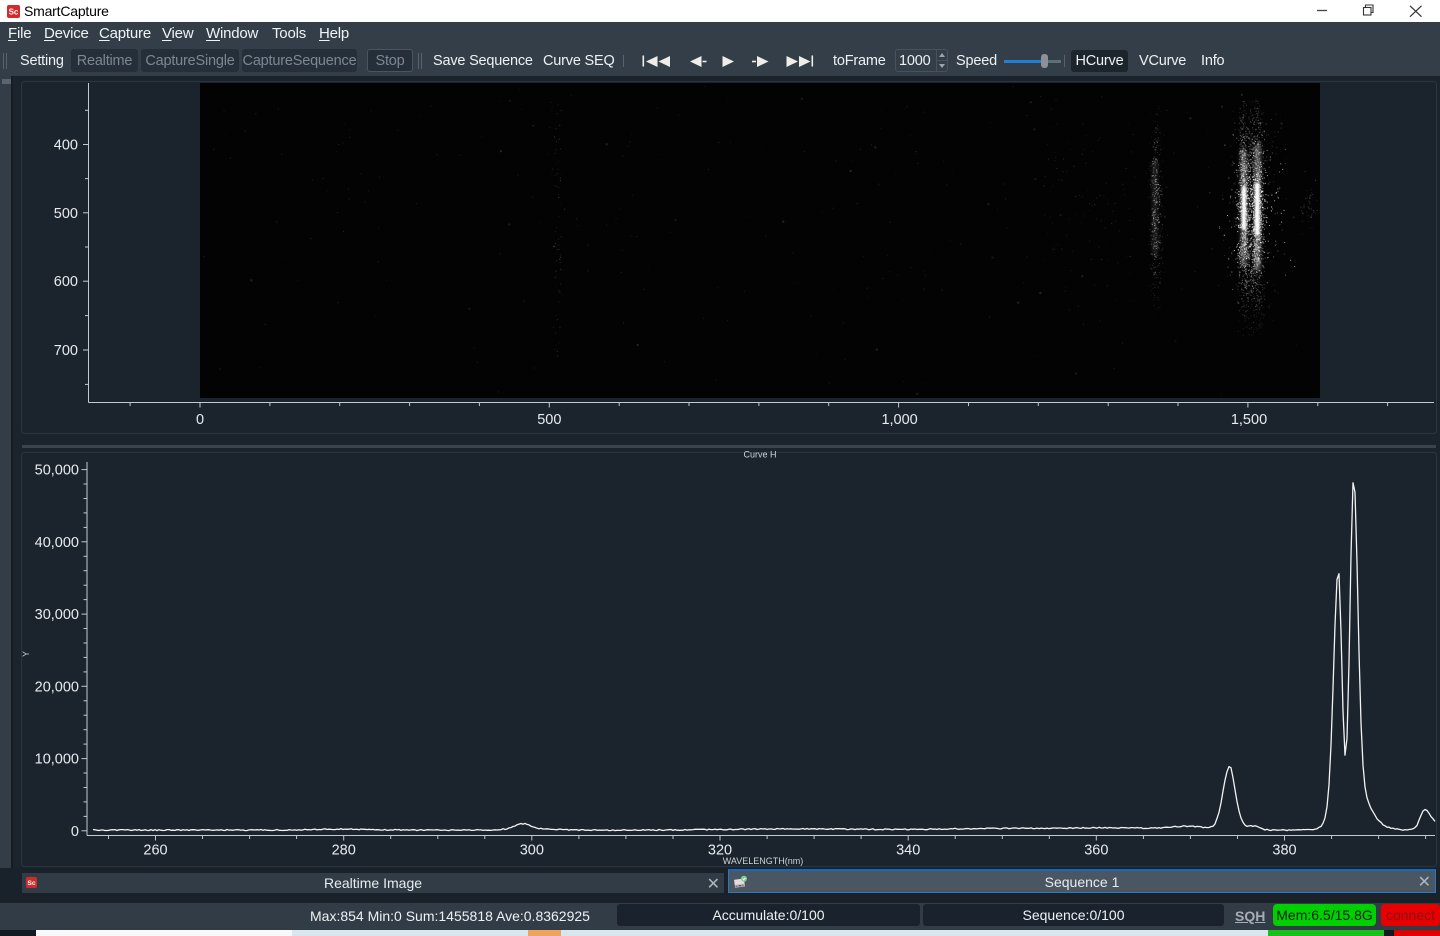 Image resolution: width=1440 pixels, height=936 pixels. Describe the element at coordinates (908, 851) in the screenshot. I see `svg-text: 340` at that location.